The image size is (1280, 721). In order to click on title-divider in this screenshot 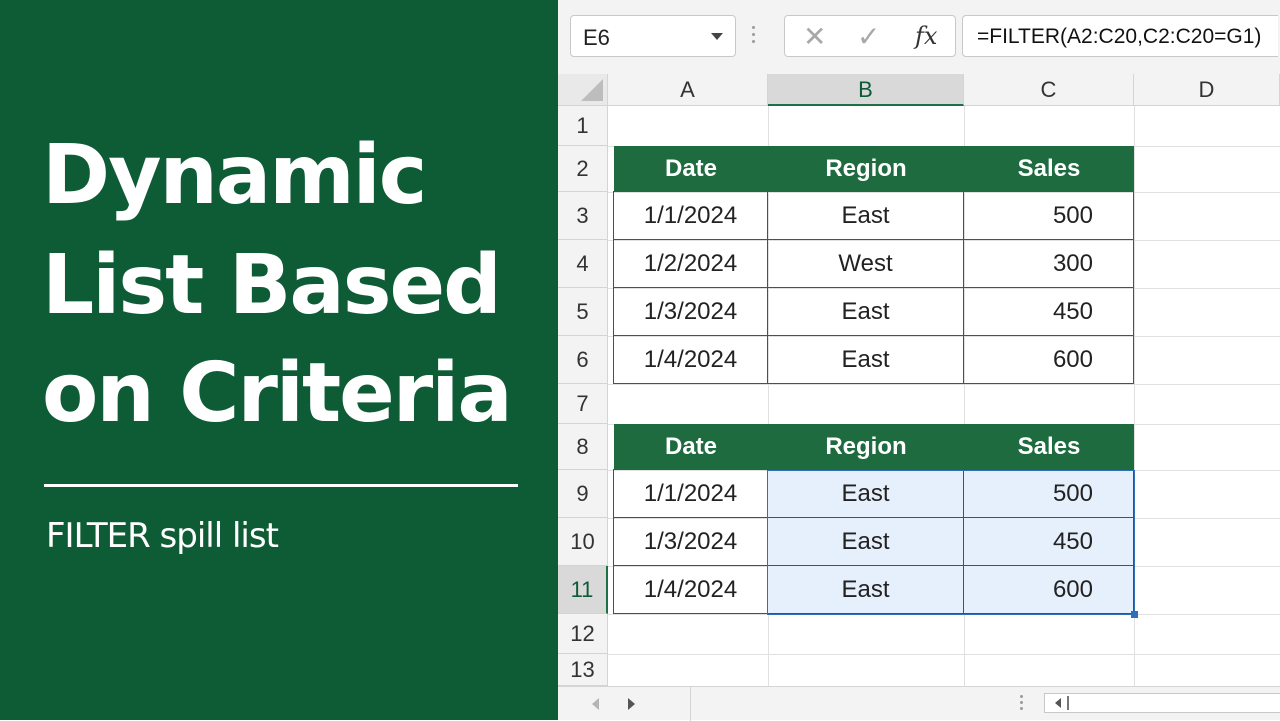, I will do `click(281, 485)`.